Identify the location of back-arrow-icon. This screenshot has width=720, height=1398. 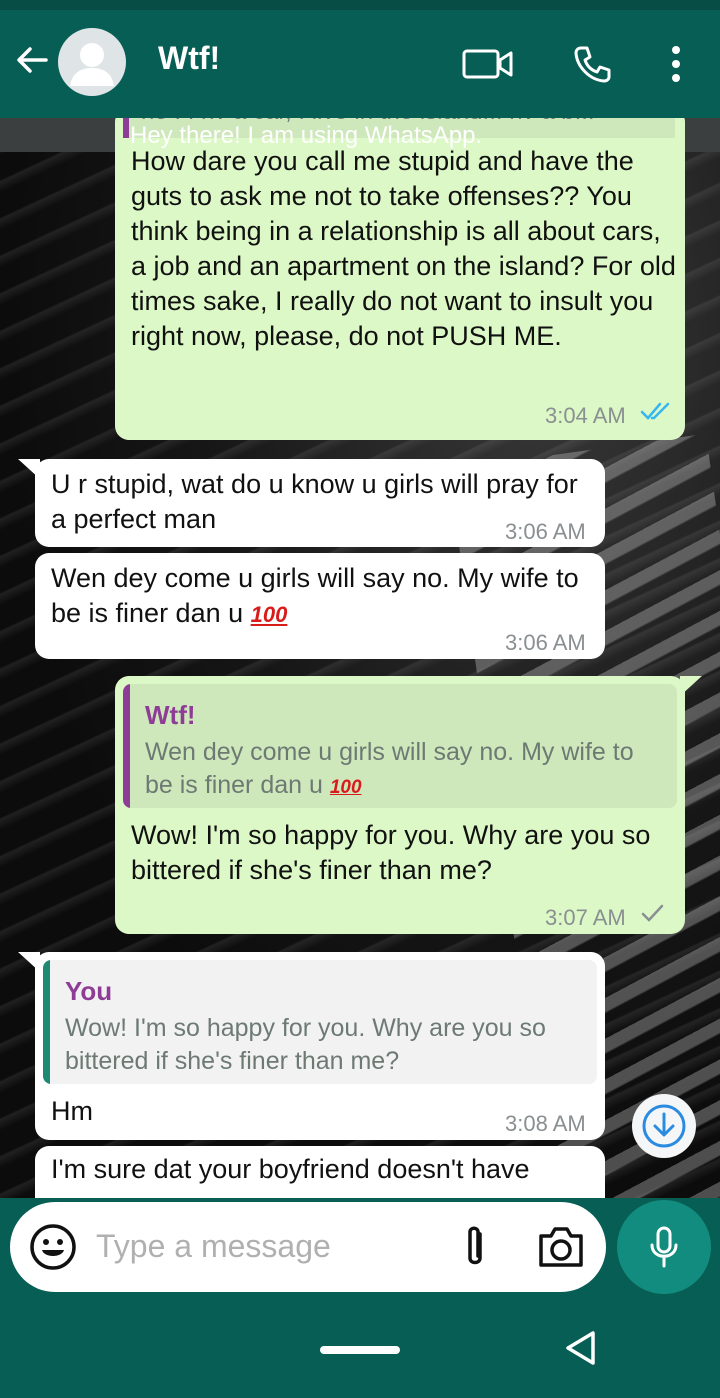
(32, 60).